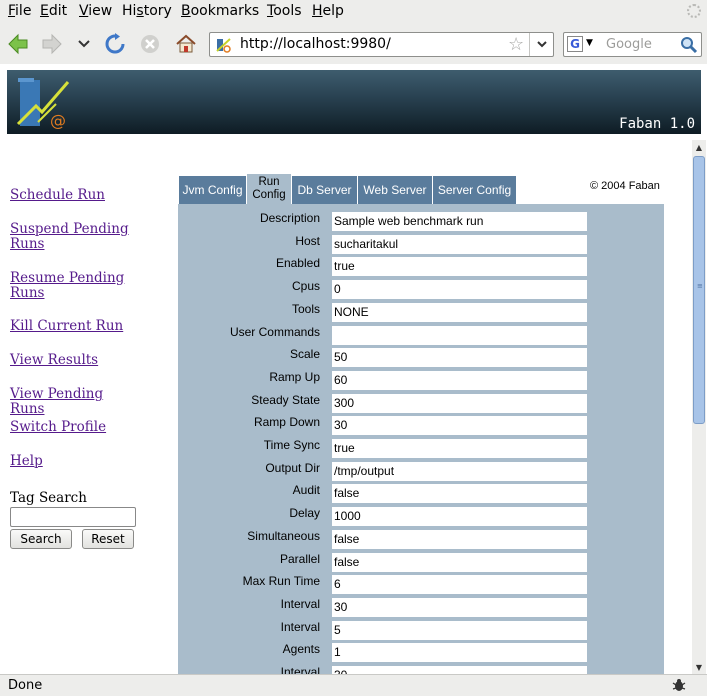 Image resolution: width=707 pixels, height=696 pixels. Describe the element at coordinates (699, 147) in the screenshot. I see `scroll-up-icon: ▲` at that location.